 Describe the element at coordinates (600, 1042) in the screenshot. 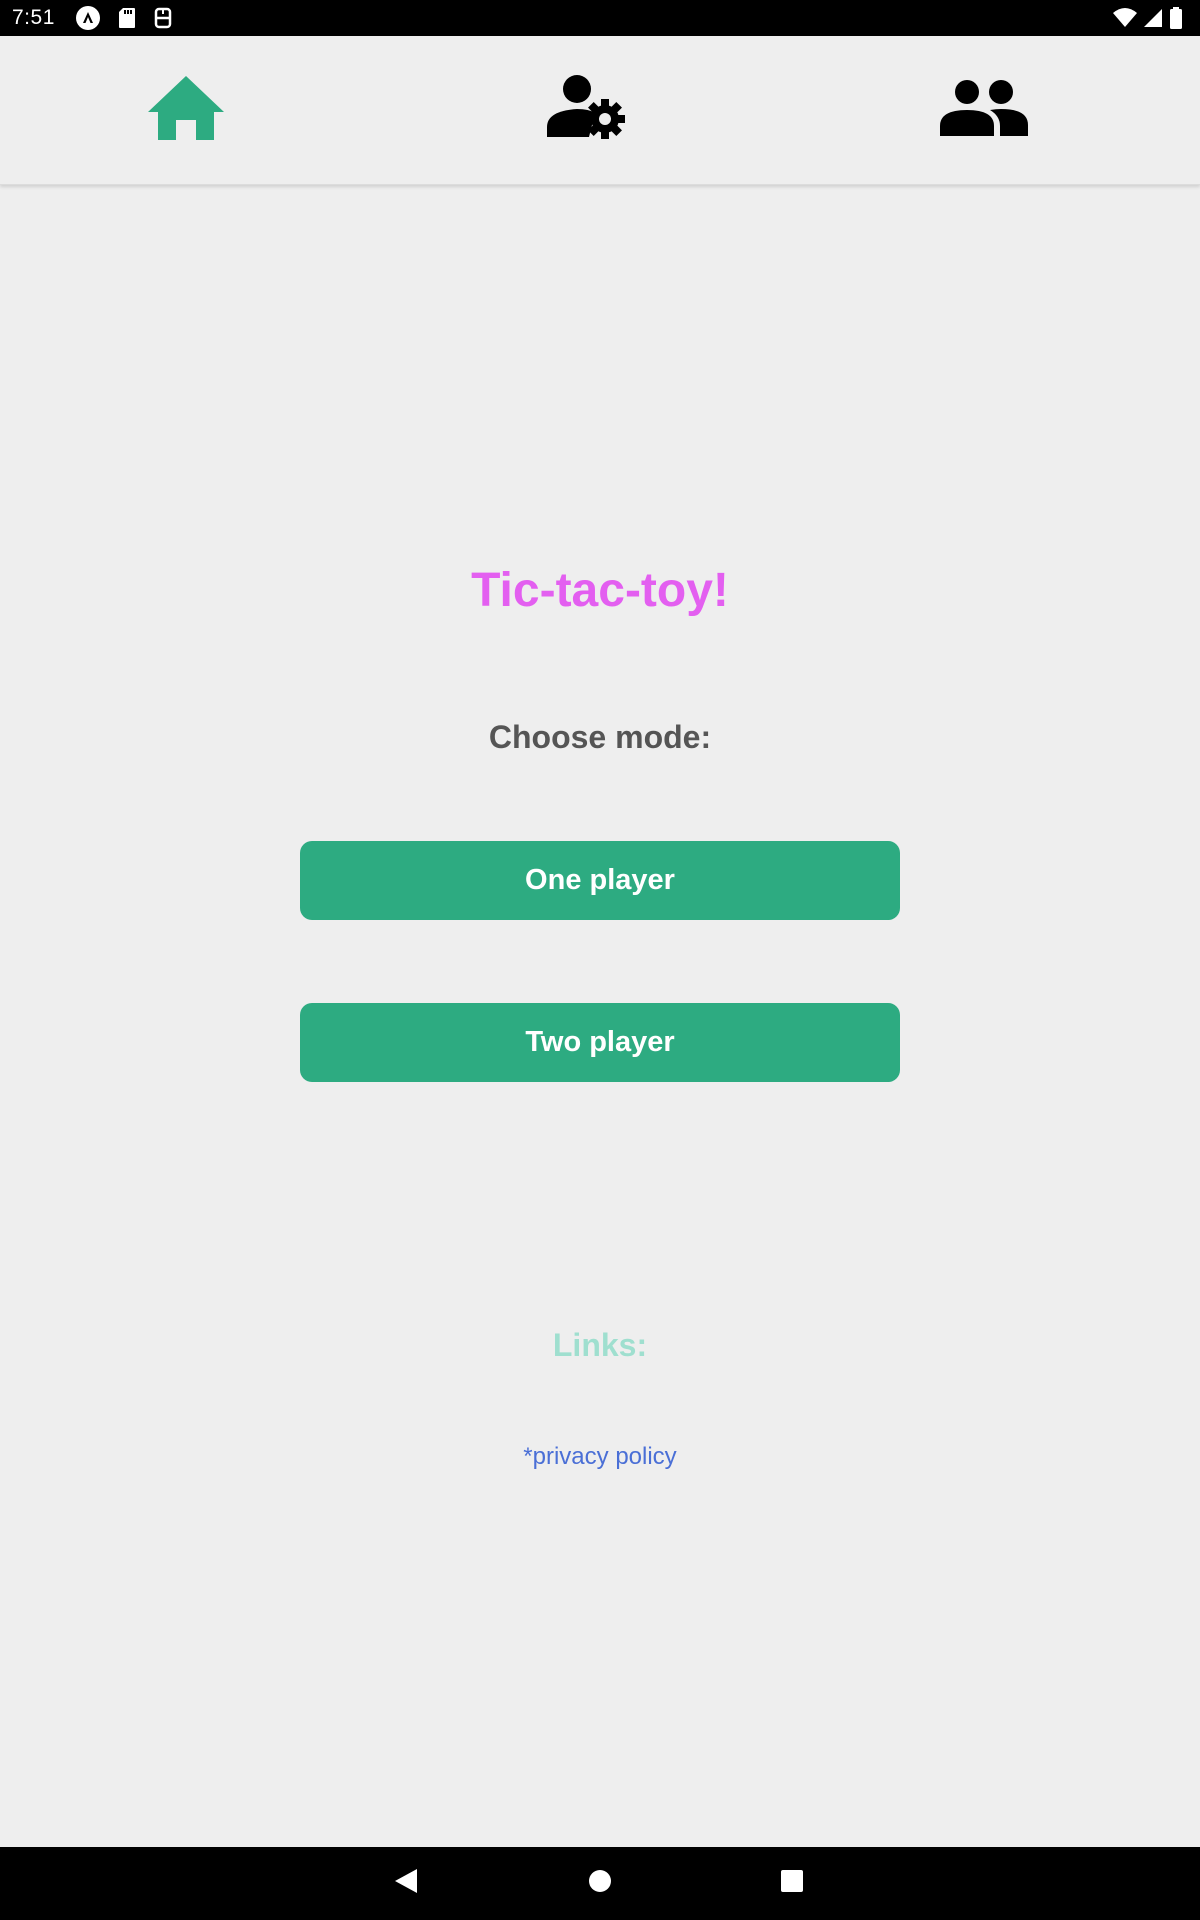

I see `two-player-button: Two player` at that location.